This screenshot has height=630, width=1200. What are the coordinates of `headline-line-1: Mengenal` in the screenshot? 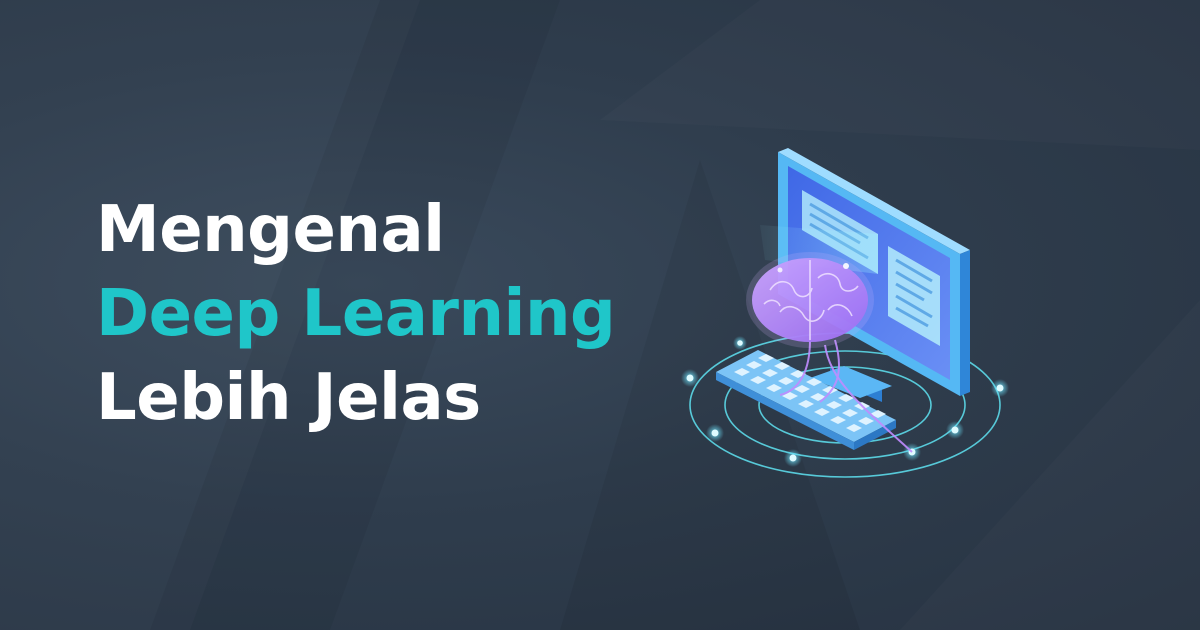 It's located at (270, 230).